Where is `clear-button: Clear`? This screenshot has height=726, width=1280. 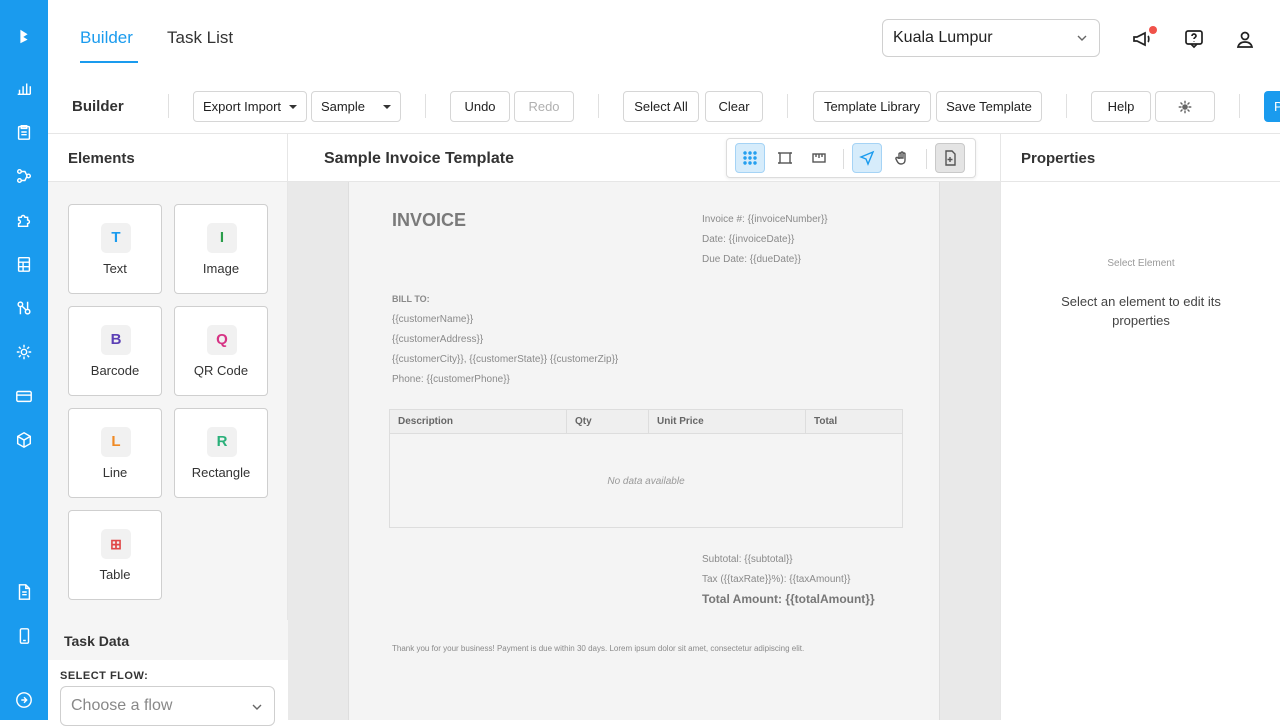
clear-button: Clear is located at coordinates (734, 106).